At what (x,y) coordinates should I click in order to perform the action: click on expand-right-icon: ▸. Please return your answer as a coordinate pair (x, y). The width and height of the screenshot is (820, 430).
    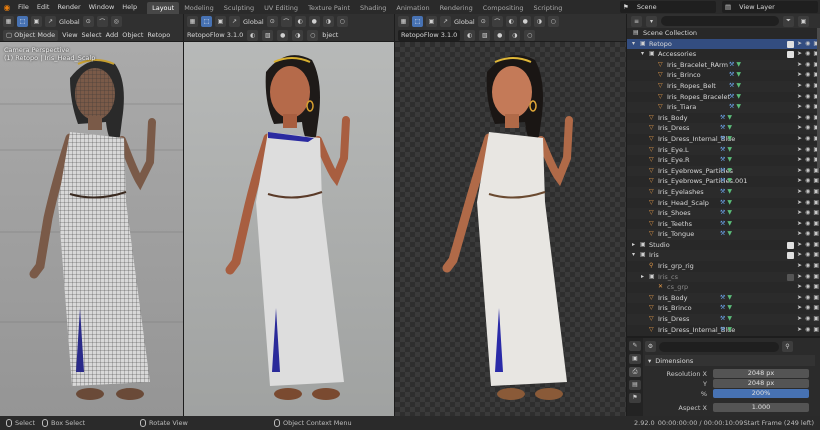
    Looking at the image, I should click on (633, 245).